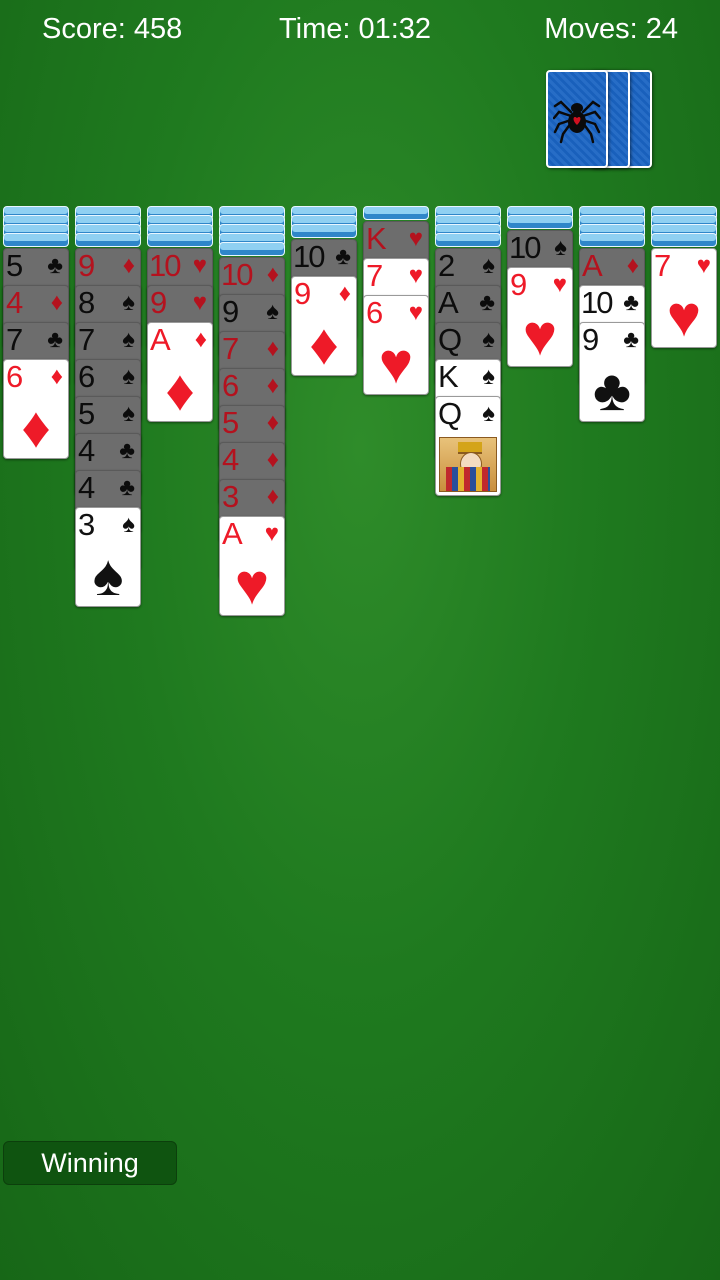 The height and width of the screenshot is (1280, 720). Describe the element at coordinates (468, 446) in the screenshot. I see `playing-card: Q ♠` at that location.